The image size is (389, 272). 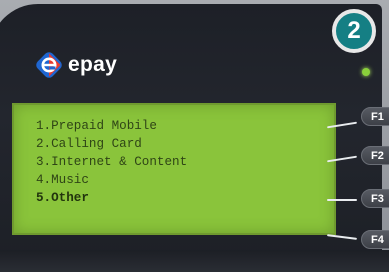 I want to click on f3-key: F3, so click(x=375, y=198).